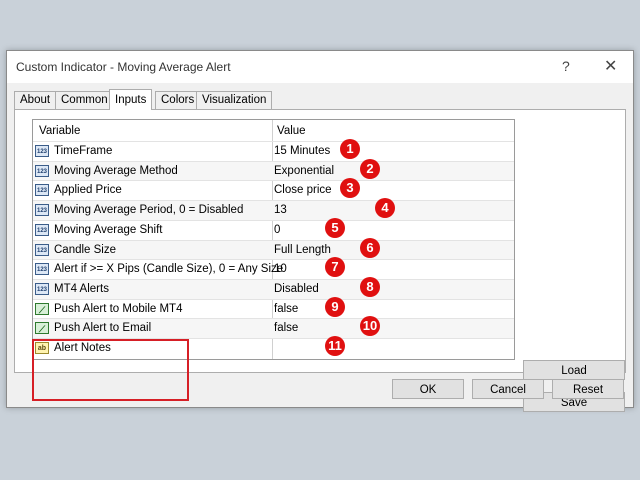  What do you see at coordinates (116, 170) in the screenshot?
I see `variable-name: Moving Average Method` at bounding box center [116, 170].